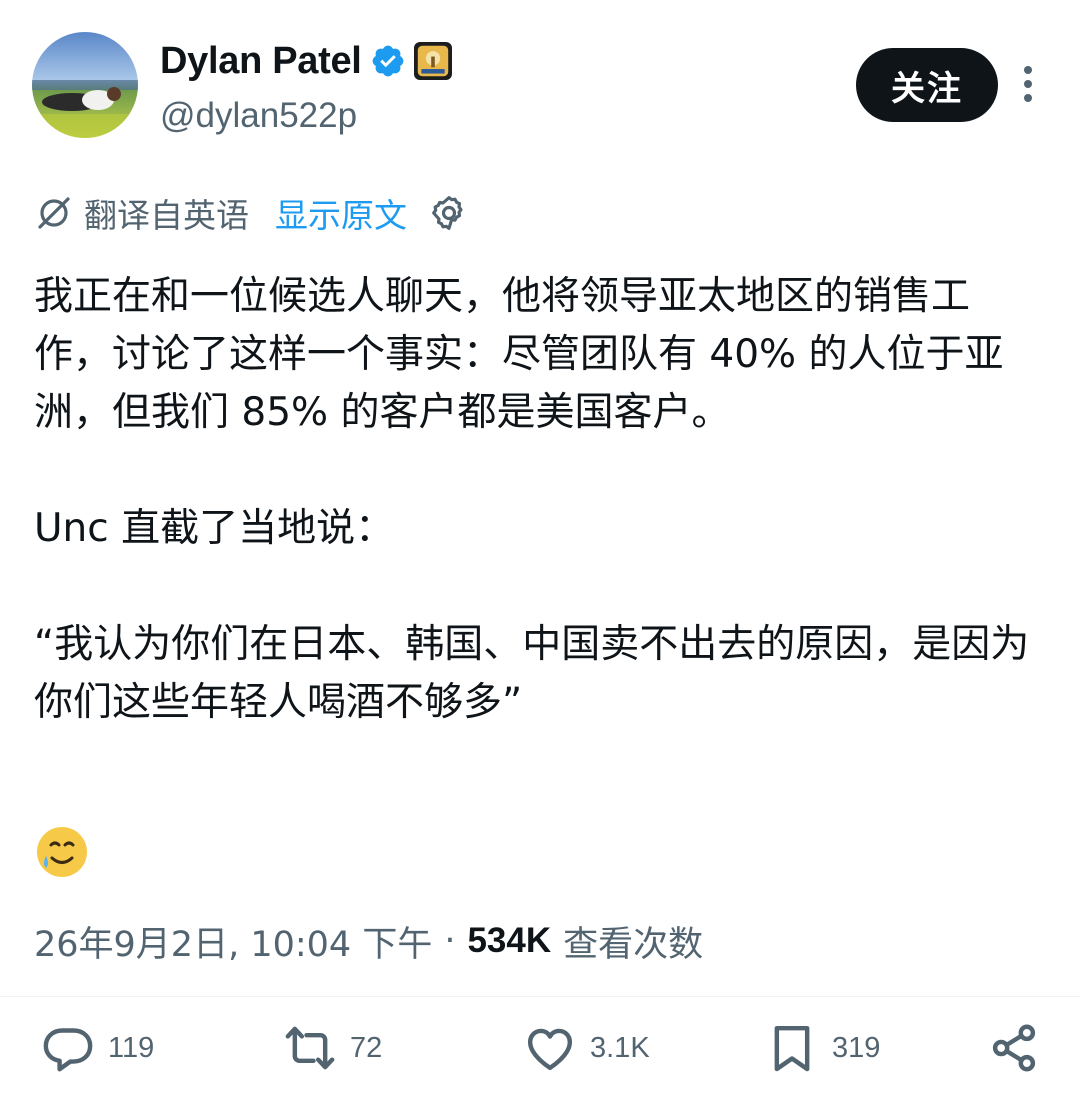  I want to click on translated-from-label: 翻译自英语, so click(166, 215).